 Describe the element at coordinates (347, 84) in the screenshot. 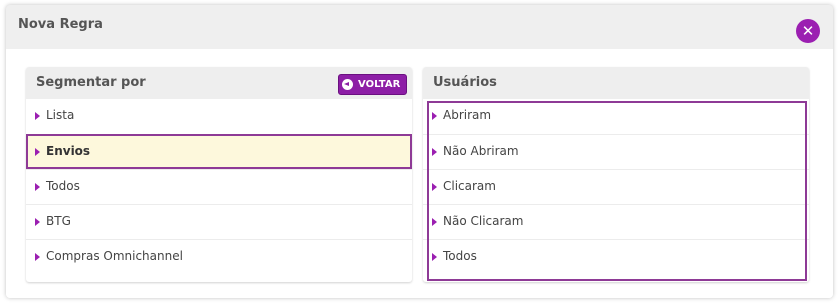

I see `arrow-left-circle-icon` at that location.